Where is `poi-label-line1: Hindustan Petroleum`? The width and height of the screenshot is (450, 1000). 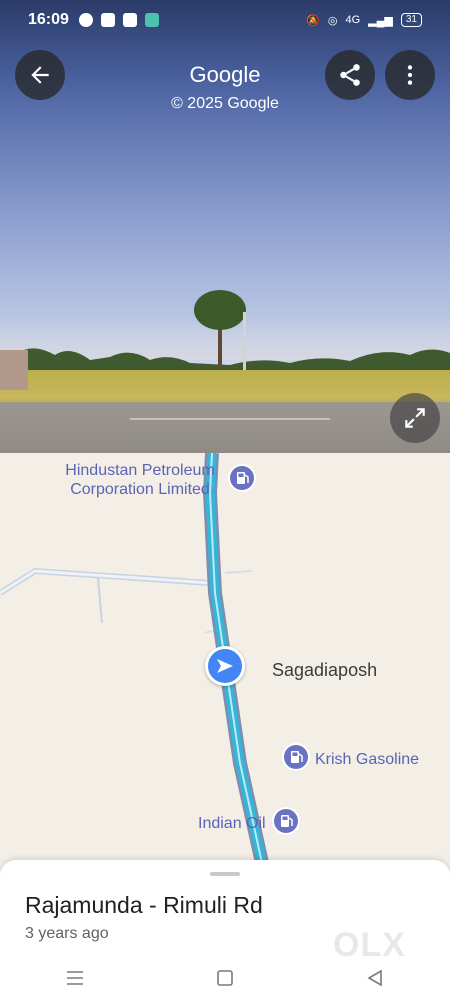 poi-label-line1: Hindustan Petroleum is located at coordinates (140, 470).